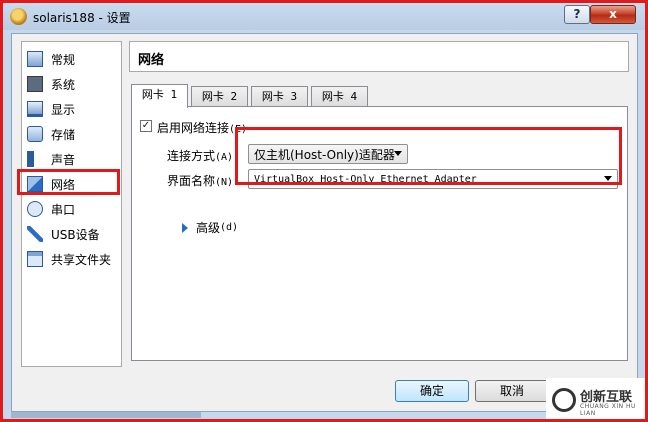 The height and width of the screenshot is (422, 648). What do you see at coordinates (35, 184) in the screenshot?
I see `network-icon` at bounding box center [35, 184].